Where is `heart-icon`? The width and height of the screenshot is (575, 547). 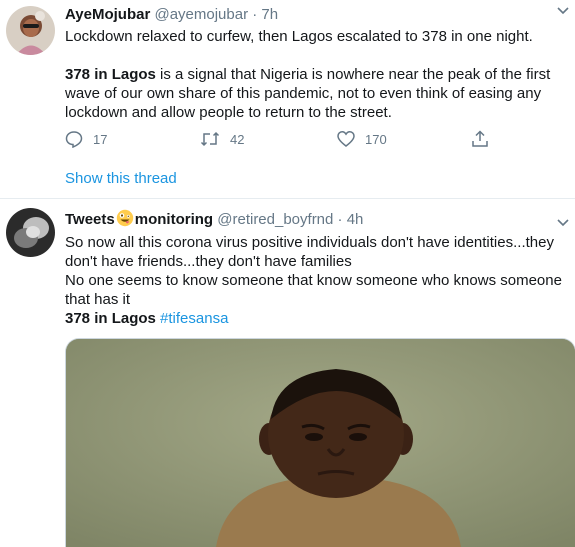 heart-icon is located at coordinates (346, 139).